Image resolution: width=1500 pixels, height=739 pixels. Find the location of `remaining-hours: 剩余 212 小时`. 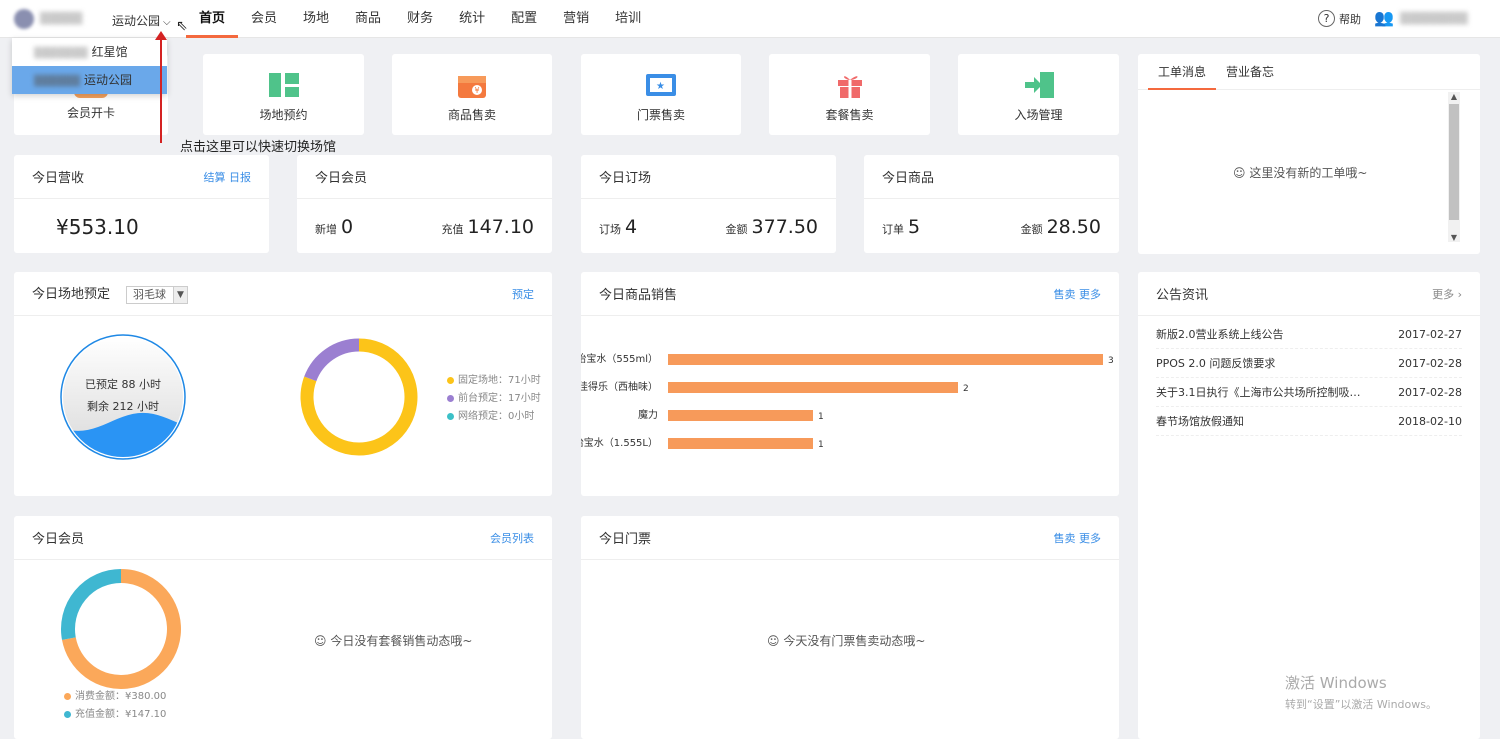

remaining-hours: 剩余 212 小时 is located at coordinates (123, 406).